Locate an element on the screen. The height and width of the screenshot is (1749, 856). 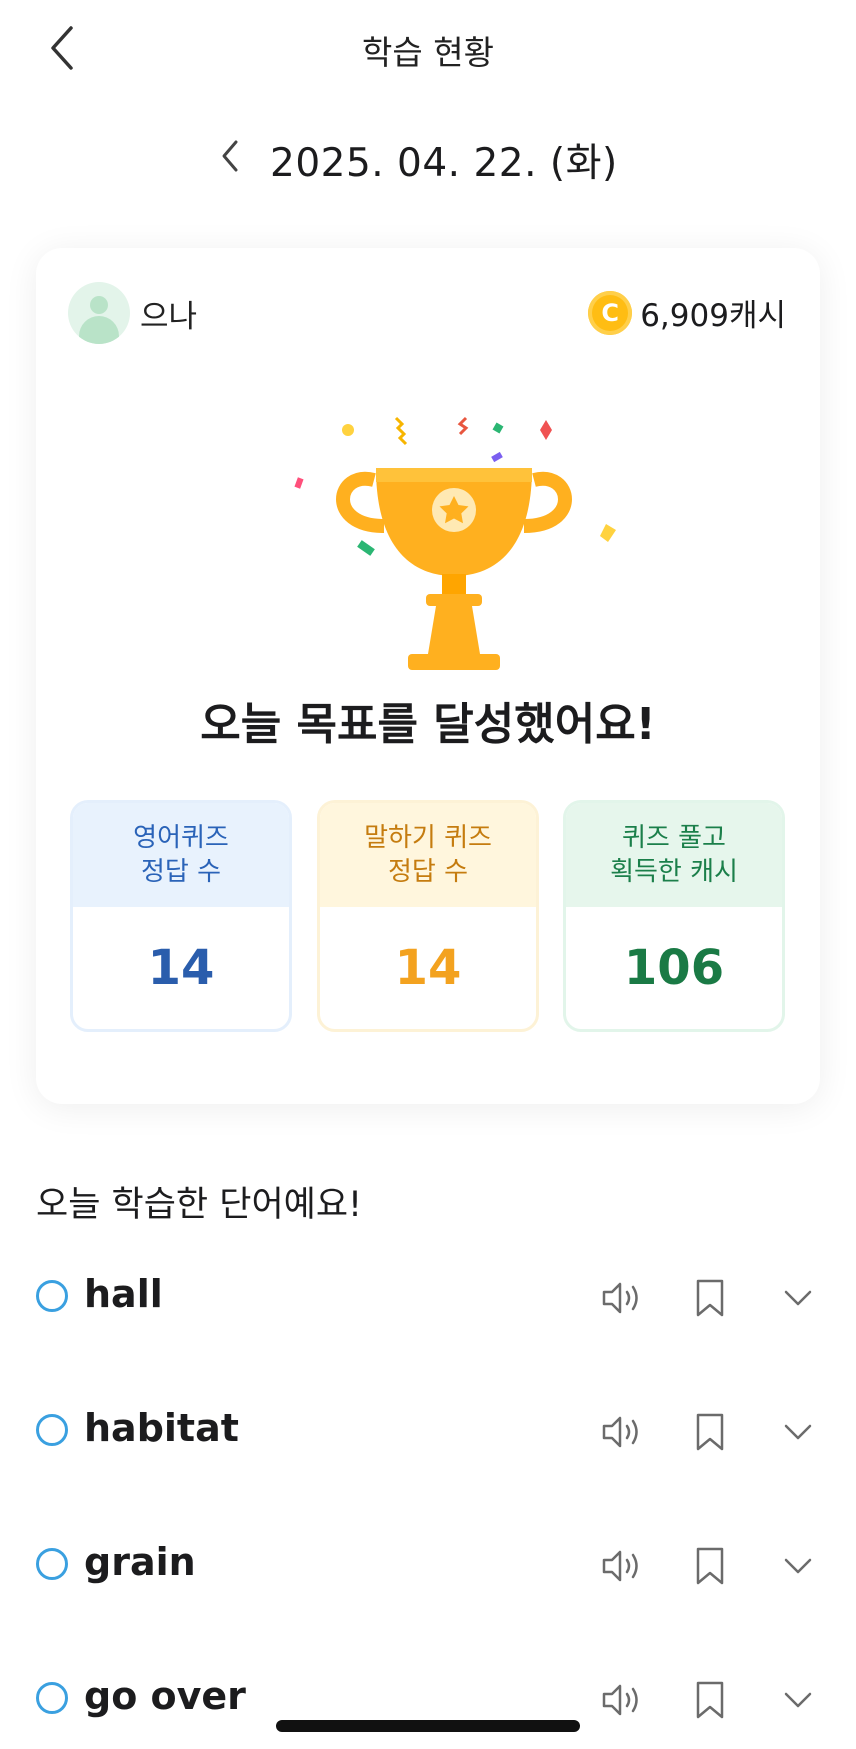
speaking-quiz-stat: 말하기 퀴즈 정답 수 14 is located at coordinates (428, 916).